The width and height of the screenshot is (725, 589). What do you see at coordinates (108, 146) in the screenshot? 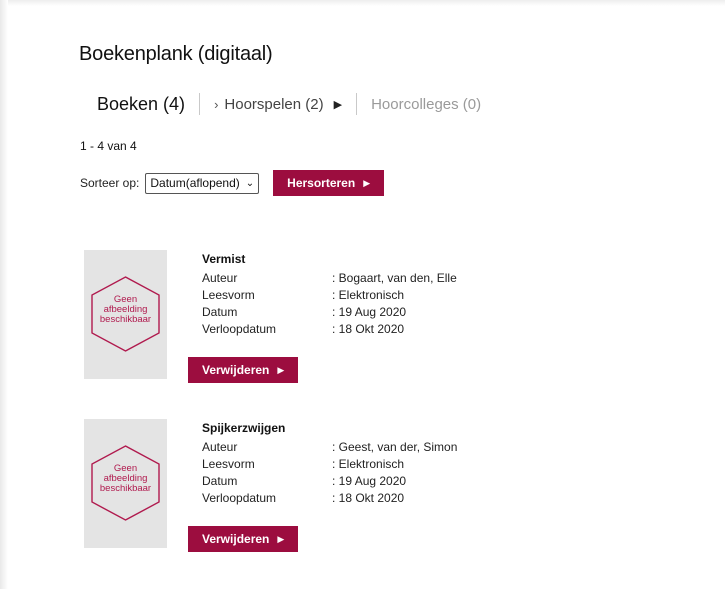
I see `result-count: 1 - 4 van 4` at bounding box center [108, 146].